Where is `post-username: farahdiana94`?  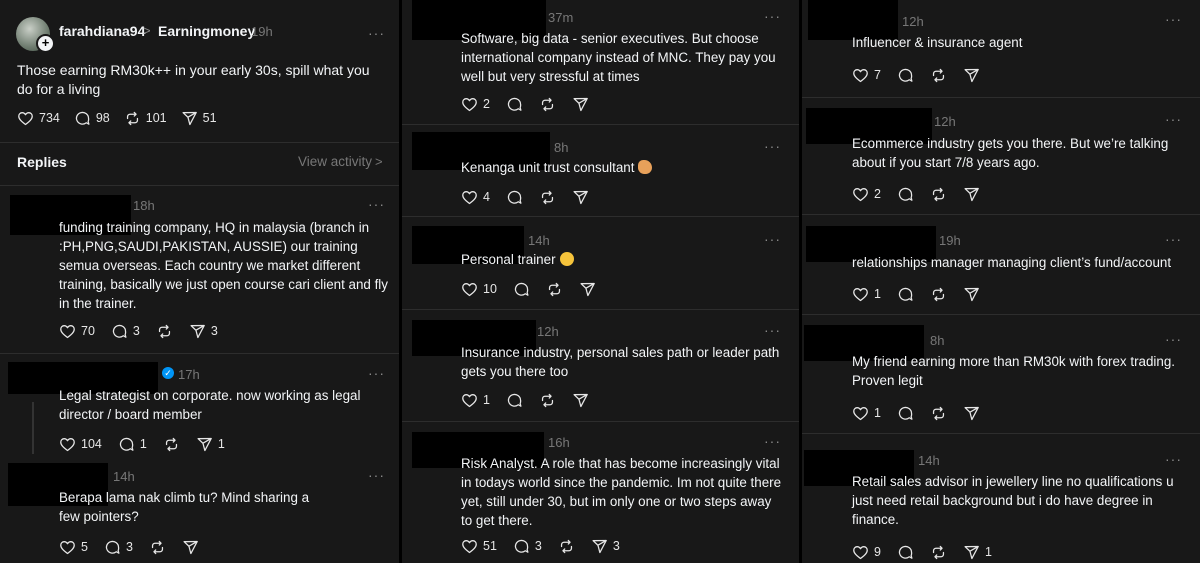
post-username: farahdiana94 is located at coordinates (102, 31).